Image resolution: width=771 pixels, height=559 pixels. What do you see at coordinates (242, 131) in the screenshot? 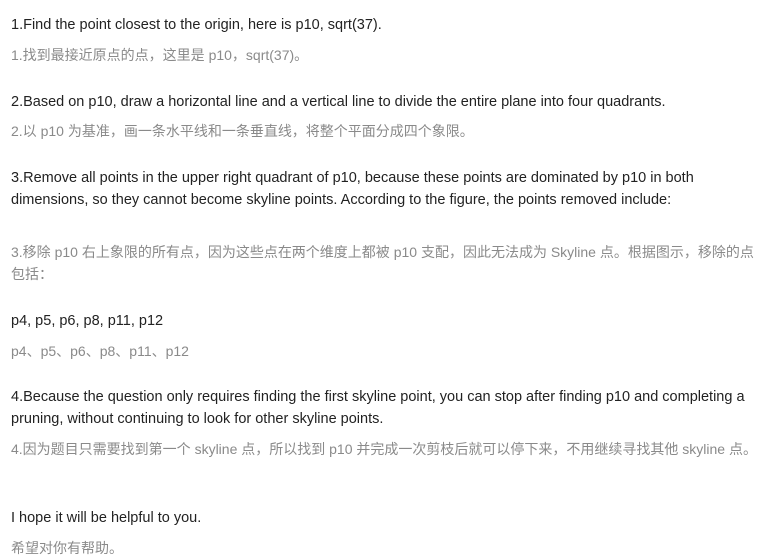
I see `step-2-chinese: 2.以 p10 为基准，画一条水平线和一条垂直线，将整个平面分成四个象限。` at bounding box center [242, 131].